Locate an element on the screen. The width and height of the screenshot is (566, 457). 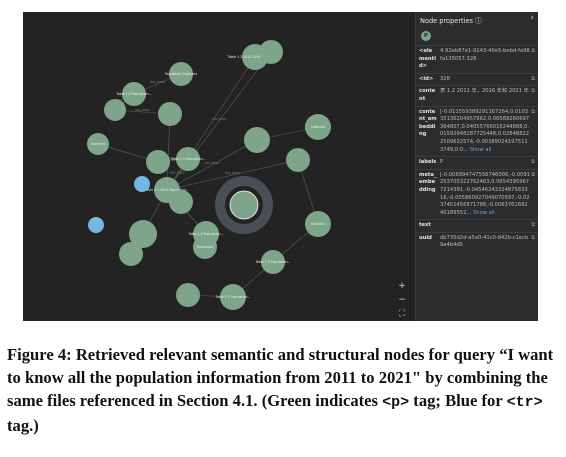
caption-text-3: tag.) is located at coordinates (23, 425).